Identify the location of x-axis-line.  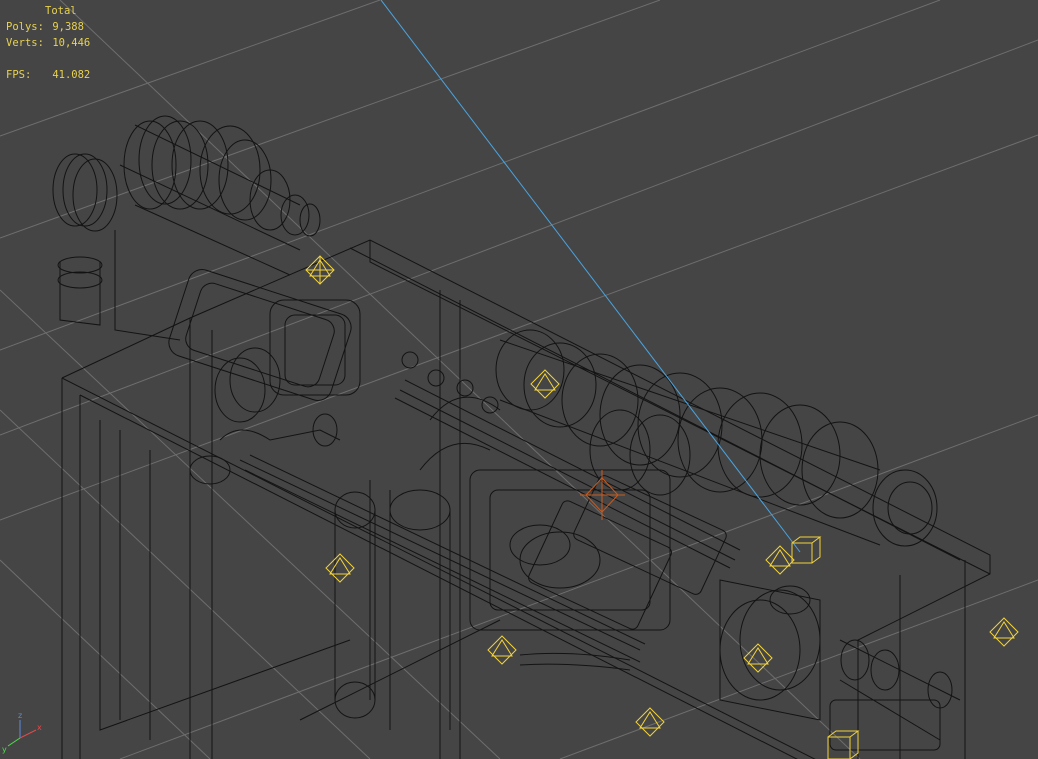
(28, 734).